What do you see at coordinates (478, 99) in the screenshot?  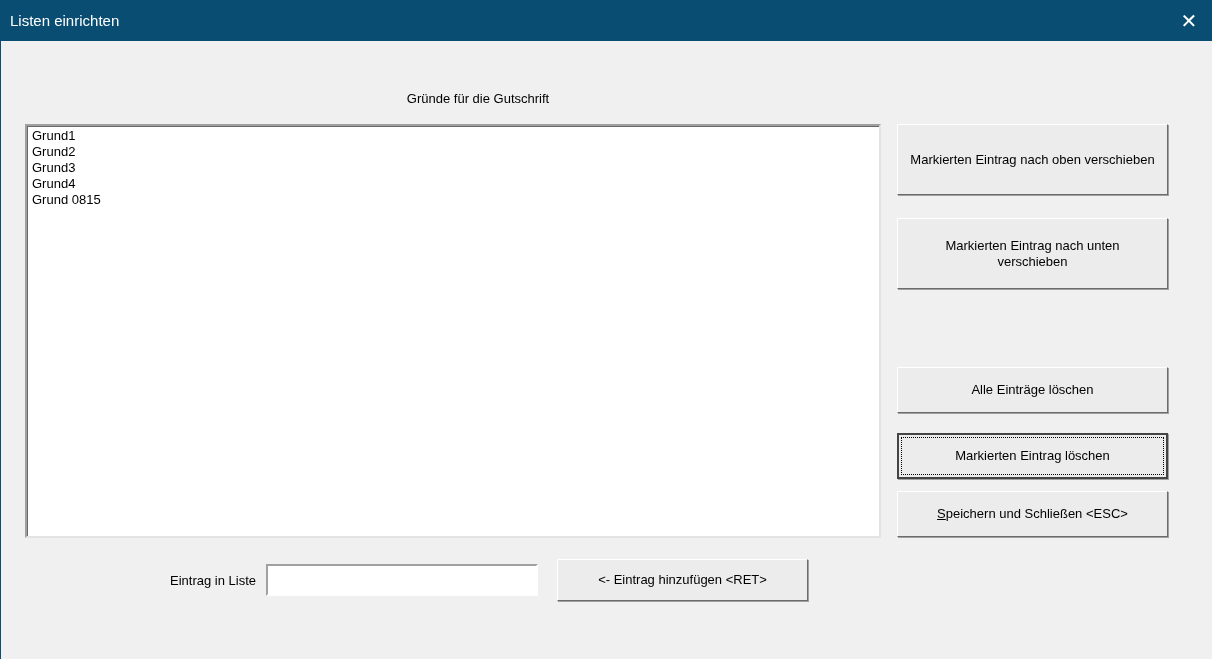 I see `list-heading: Gründe für die Gutschrift` at bounding box center [478, 99].